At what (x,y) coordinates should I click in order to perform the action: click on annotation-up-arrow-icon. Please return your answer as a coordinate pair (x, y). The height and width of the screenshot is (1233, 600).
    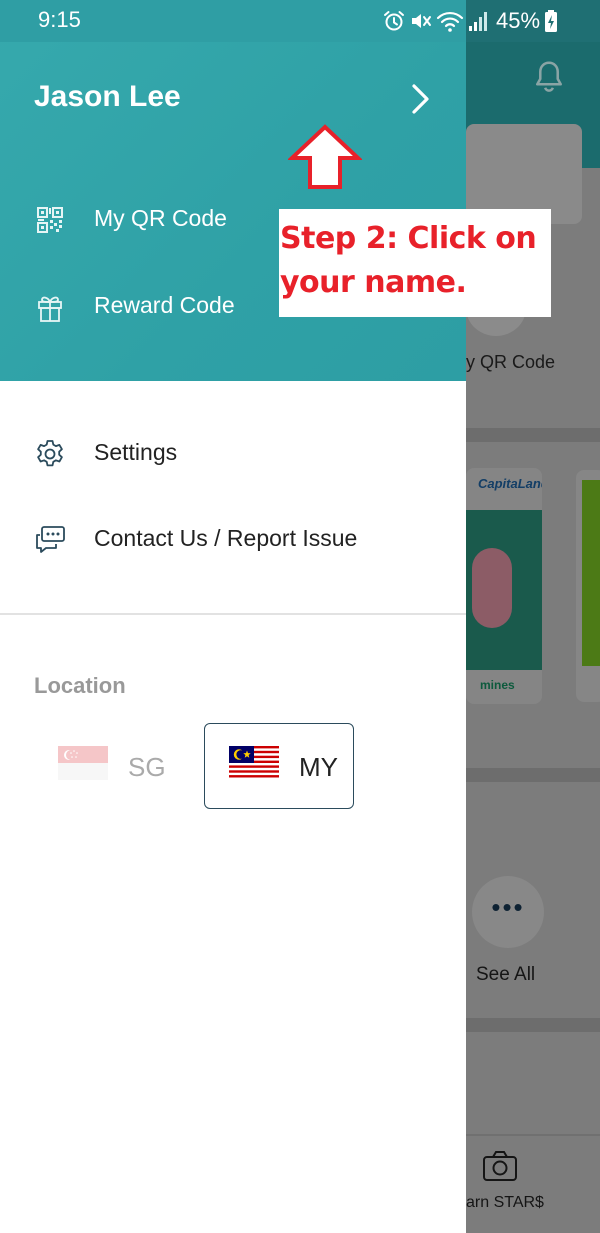
    Looking at the image, I should click on (325, 156).